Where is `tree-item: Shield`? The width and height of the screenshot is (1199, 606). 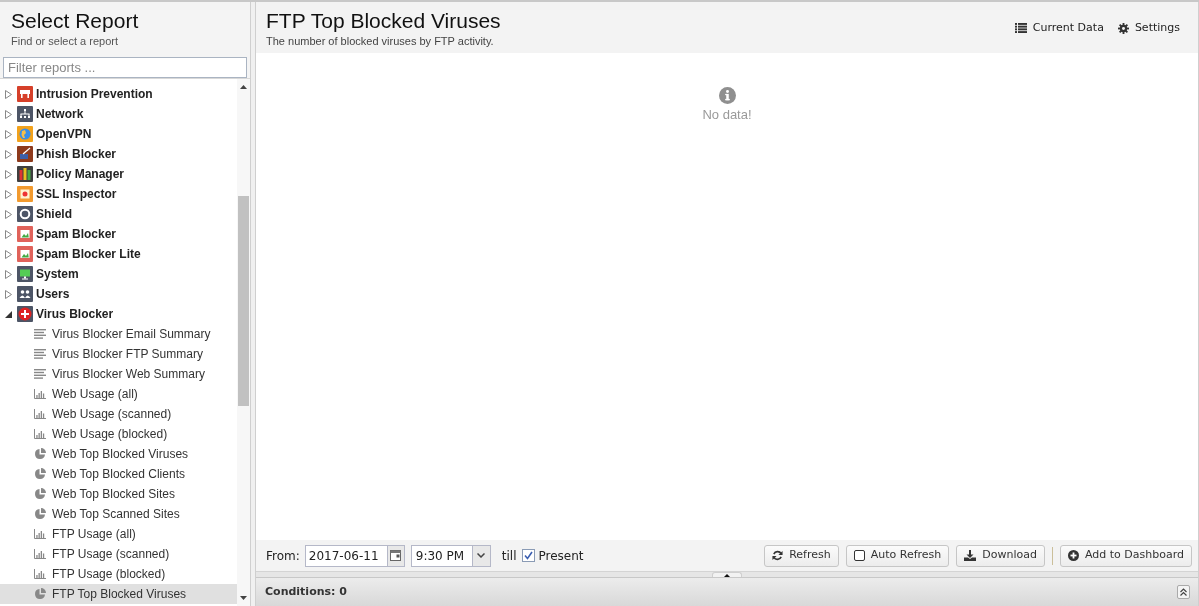
tree-item: Shield is located at coordinates (118, 214).